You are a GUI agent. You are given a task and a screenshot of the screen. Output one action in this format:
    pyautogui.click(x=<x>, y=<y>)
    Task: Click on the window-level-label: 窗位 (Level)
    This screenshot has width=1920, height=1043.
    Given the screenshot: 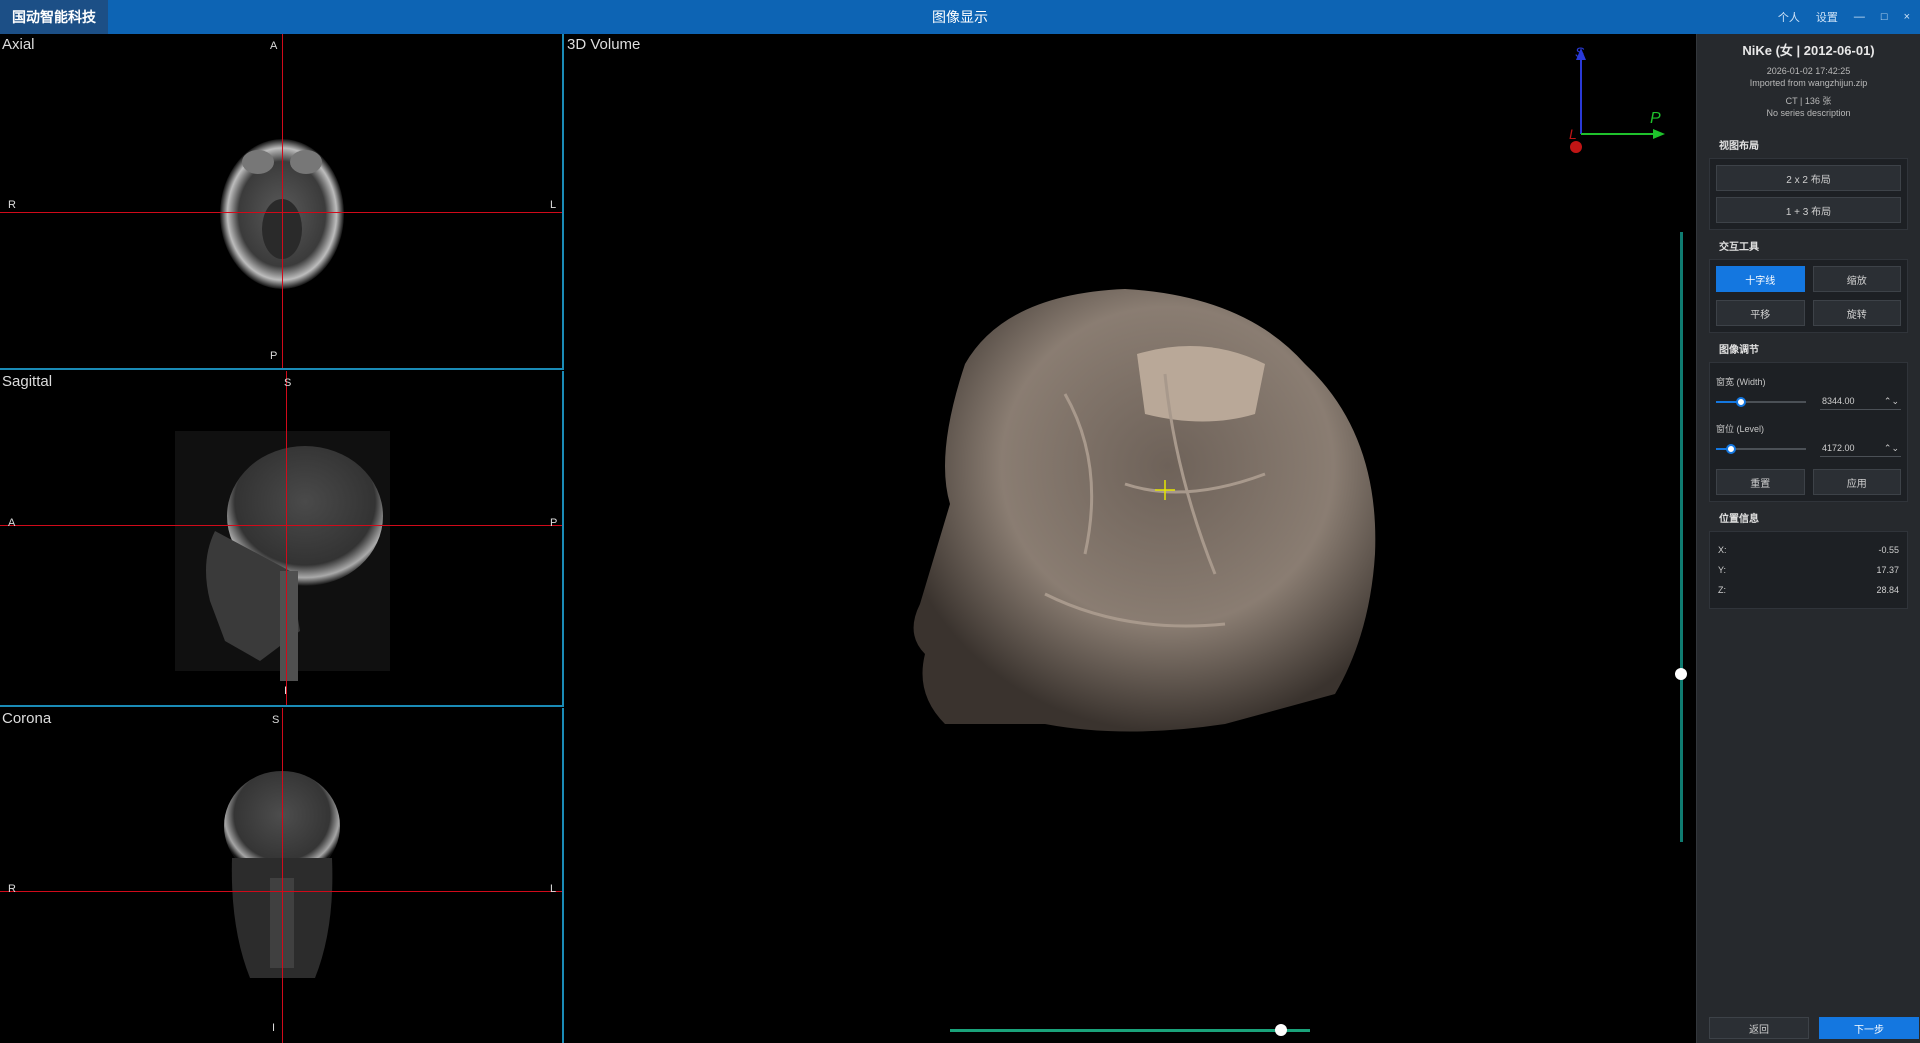 What is the action you would take?
    pyautogui.click(x=1740, y=429)
    